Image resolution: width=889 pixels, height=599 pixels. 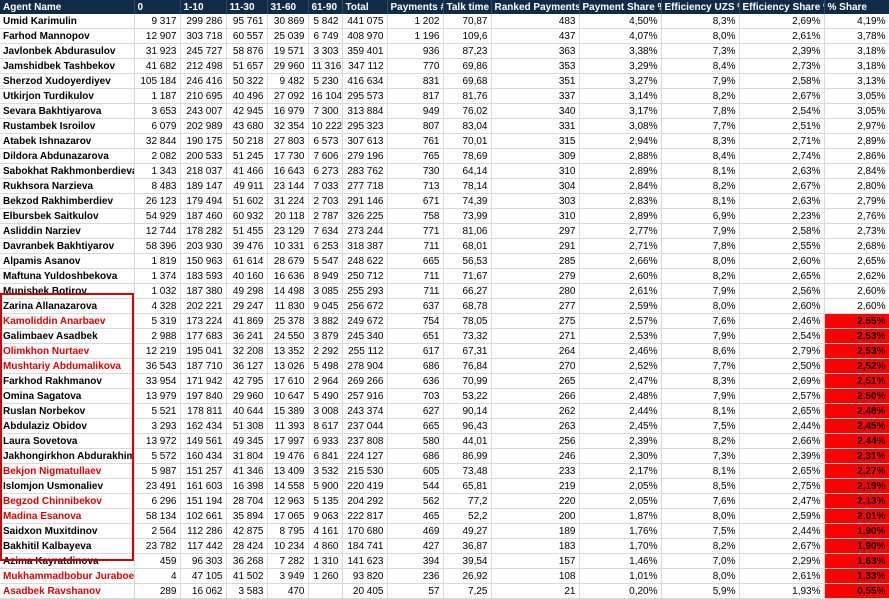 I want to click on talk-cell: 39,54, so click(x=467, y=561).